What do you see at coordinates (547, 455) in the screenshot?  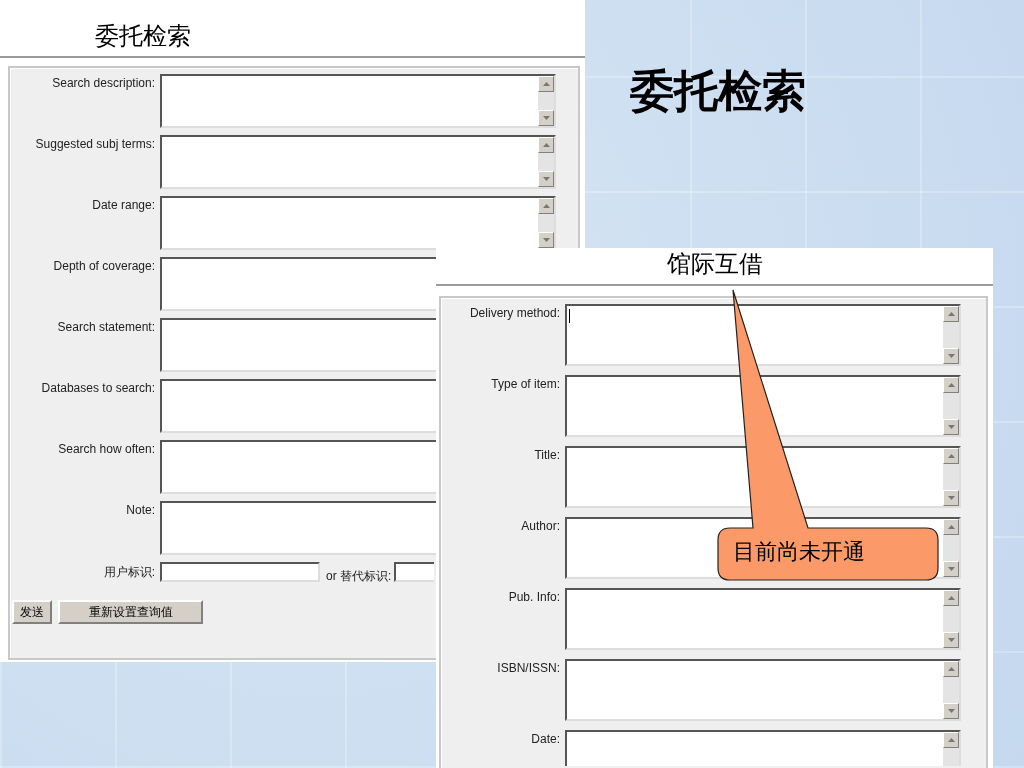 I see `field-label: Title:` at bounding box center [547, 455].